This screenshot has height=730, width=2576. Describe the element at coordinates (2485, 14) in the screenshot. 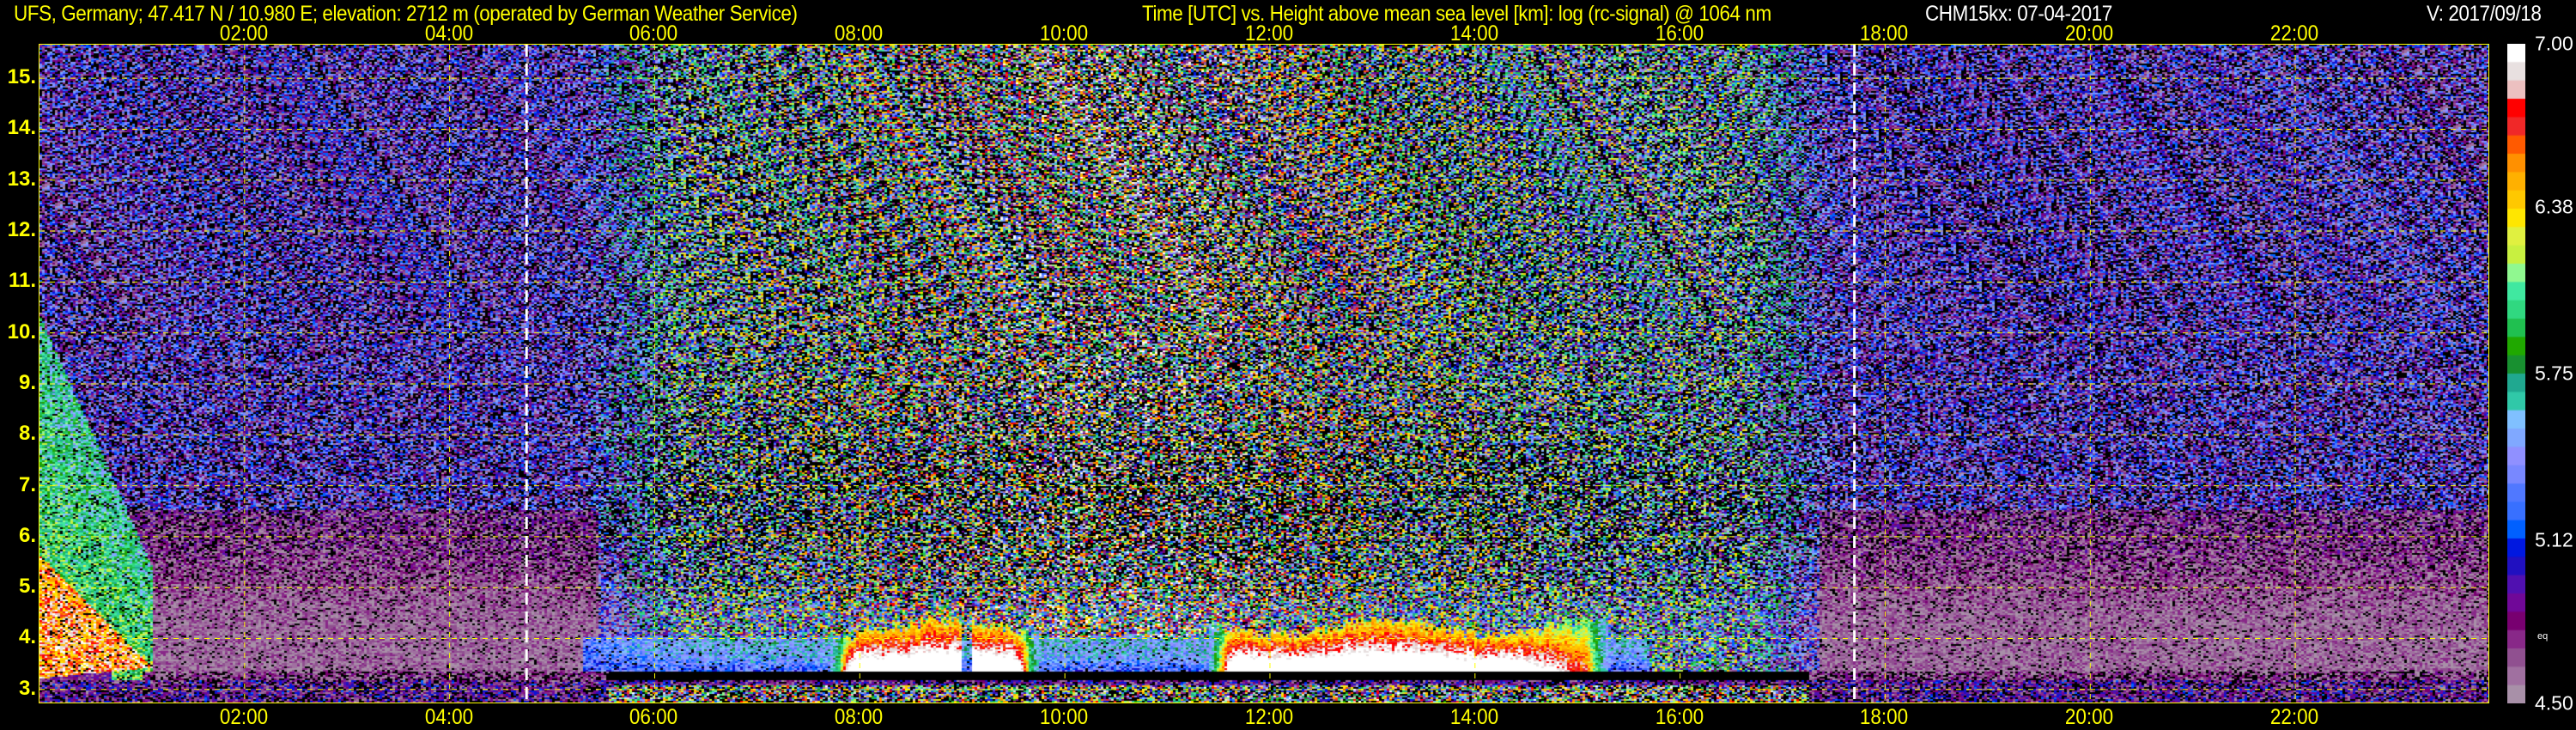

I see `version-label: V: 2017/09/18` at that location.